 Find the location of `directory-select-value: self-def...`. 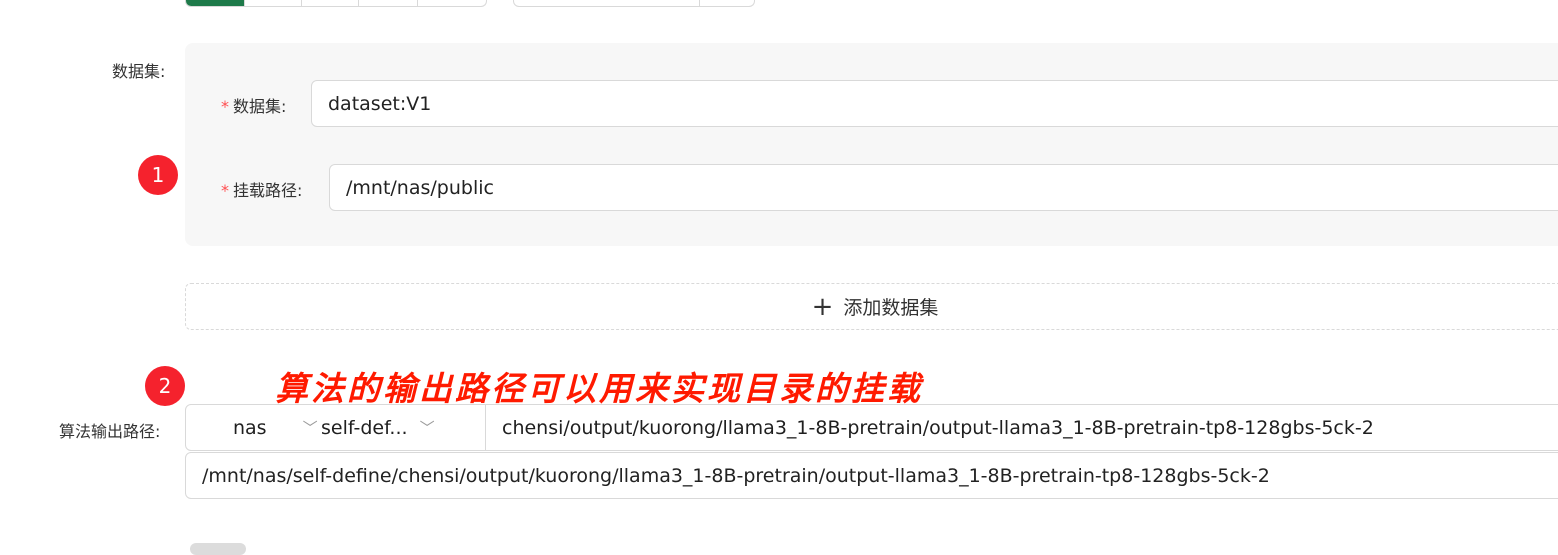

directory-select-value: self-def... is located at coordinates (364, 427).